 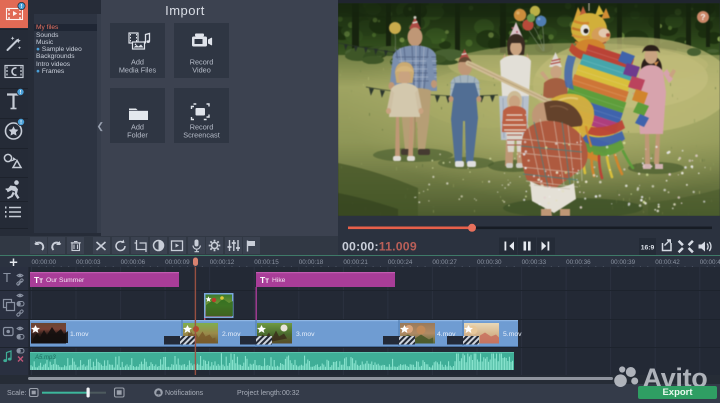 What do you see at coordinates (444, 262) in the screenshot?
I see `svg-text: 00:00:27` at bounding box center [444, 262].